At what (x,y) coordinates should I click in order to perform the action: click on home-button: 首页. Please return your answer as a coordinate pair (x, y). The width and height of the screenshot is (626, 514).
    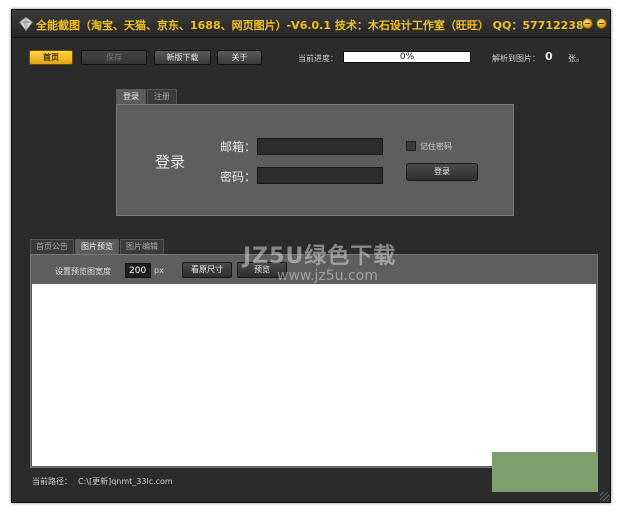
    Looking at the image, I should click on (51, 57).